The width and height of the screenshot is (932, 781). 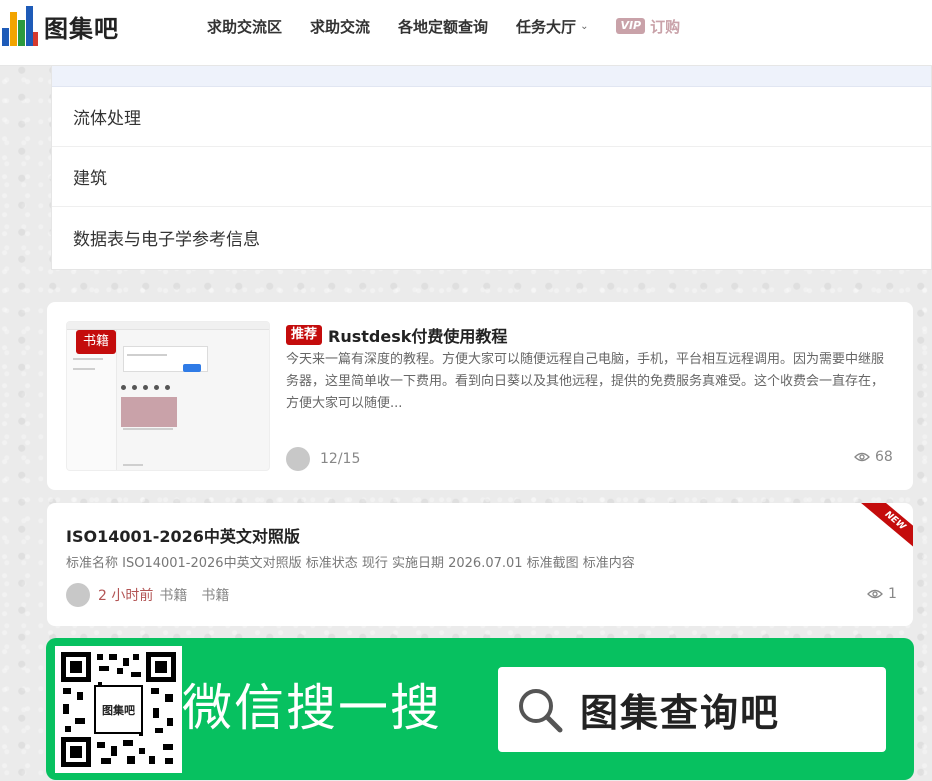 I want to click on post-meta: 12/15, so click(x=323, y=459).